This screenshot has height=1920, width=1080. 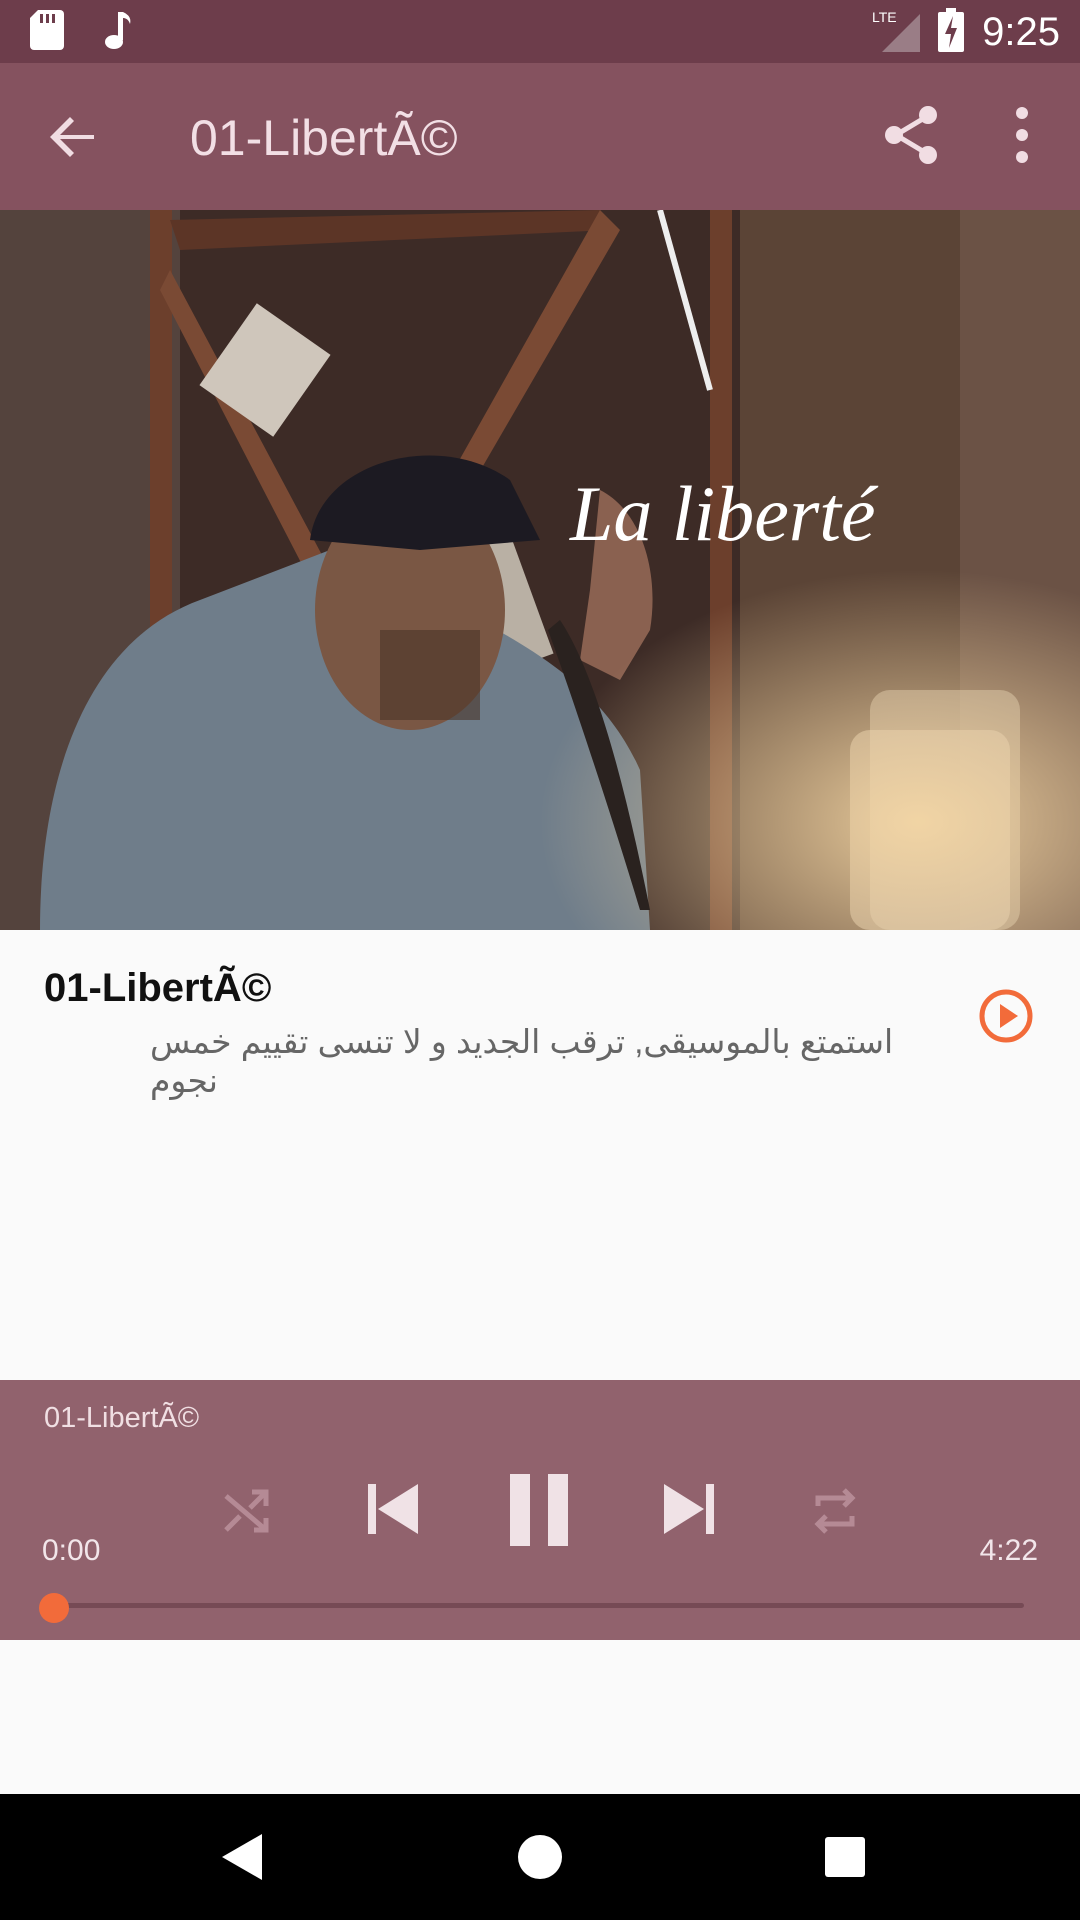 I want to click on skip-previous-icon, so click(x=393, y=1509).